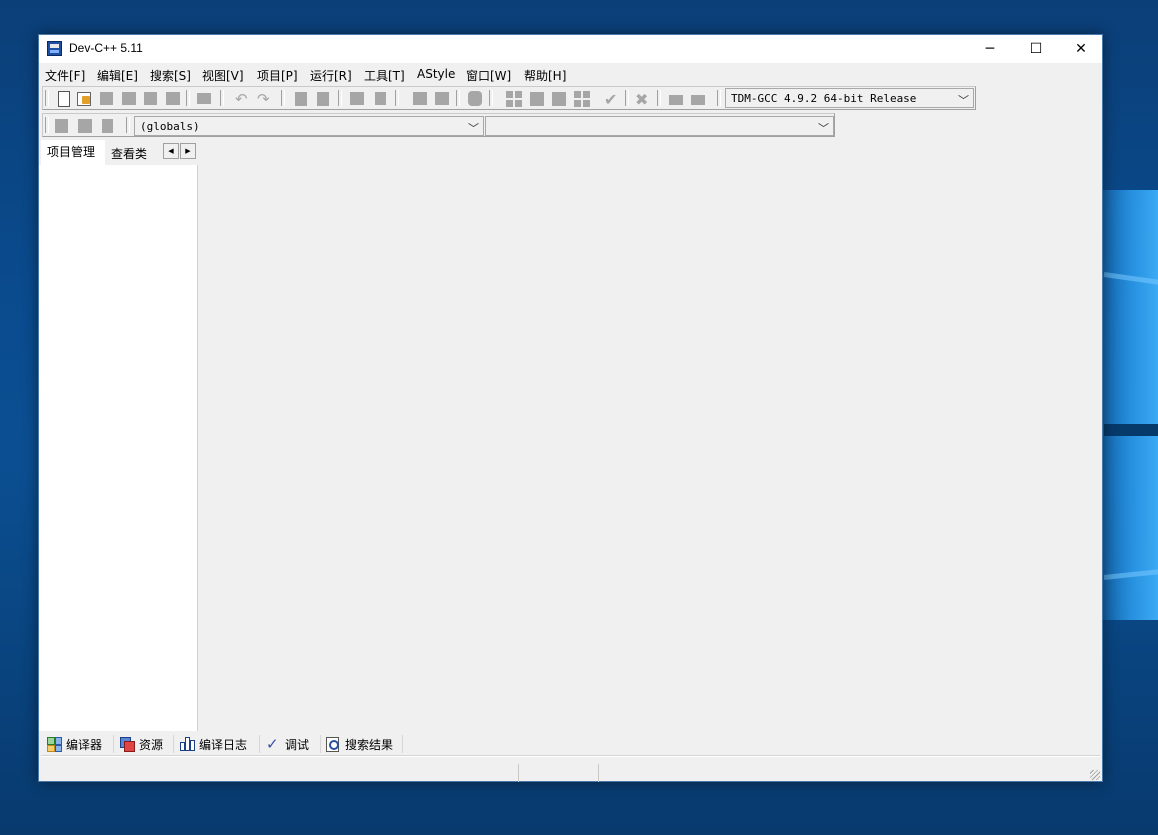  Describe the element at coordinates (129, 98) in the screenshot. I see `save-all-icon` at that location.